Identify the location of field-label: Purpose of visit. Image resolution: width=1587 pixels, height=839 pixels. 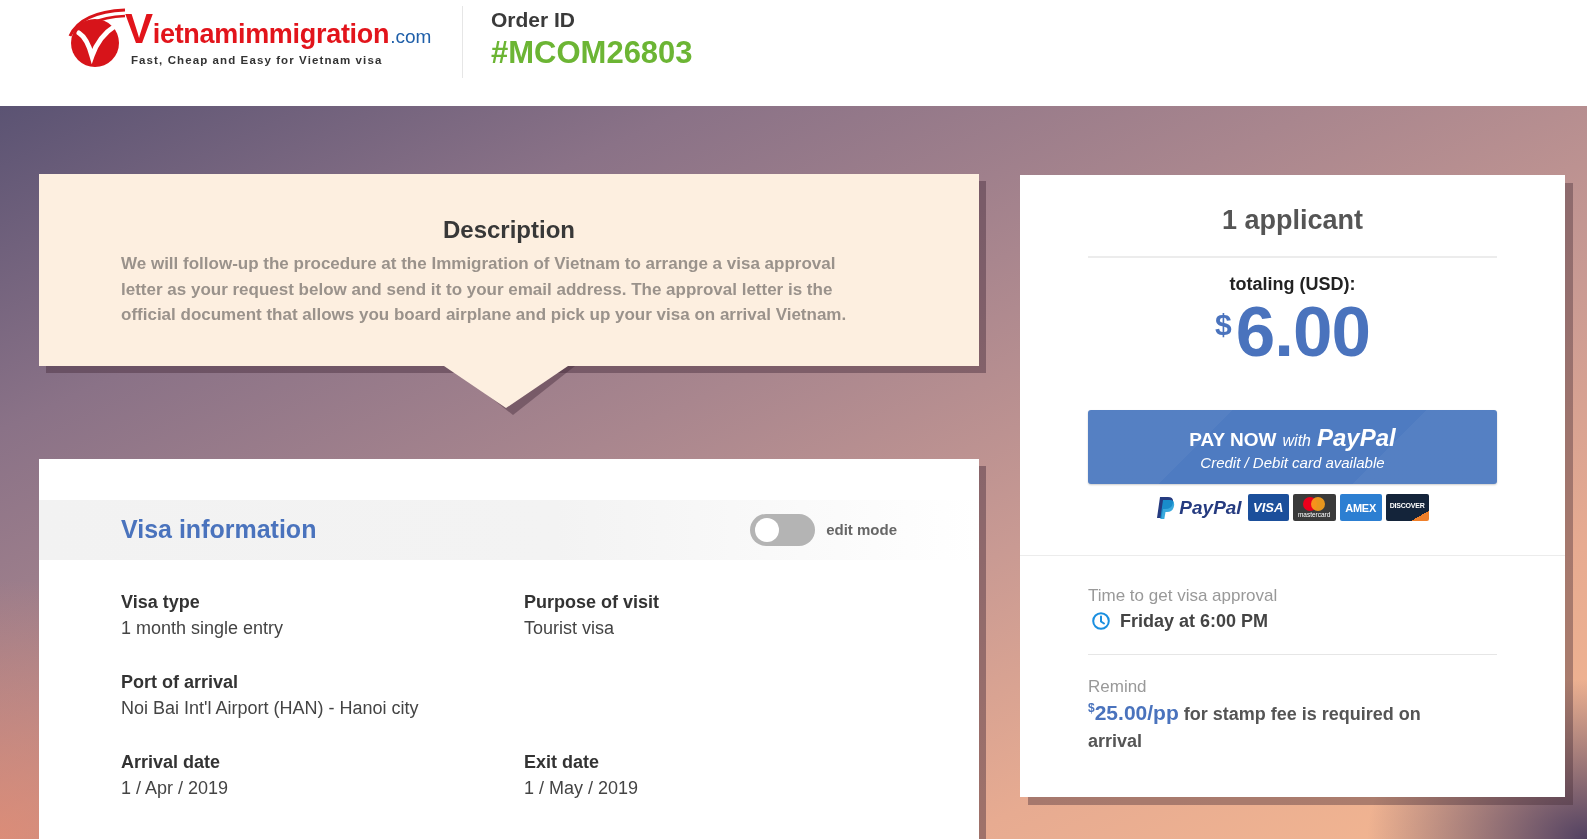
(592, 602).